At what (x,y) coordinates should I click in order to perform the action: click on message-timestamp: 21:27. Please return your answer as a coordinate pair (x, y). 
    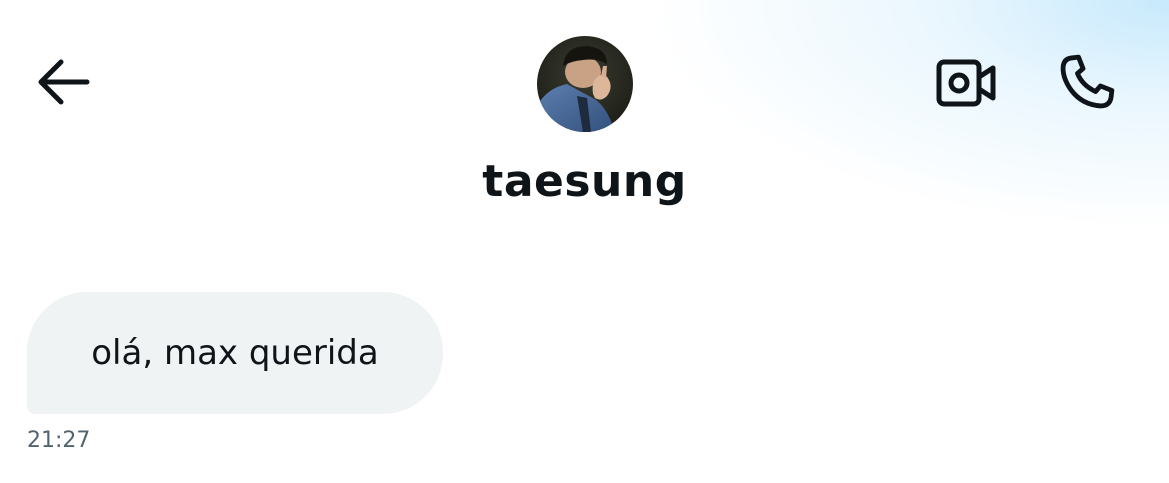
    Looking at the image, I should click on (59, 440).